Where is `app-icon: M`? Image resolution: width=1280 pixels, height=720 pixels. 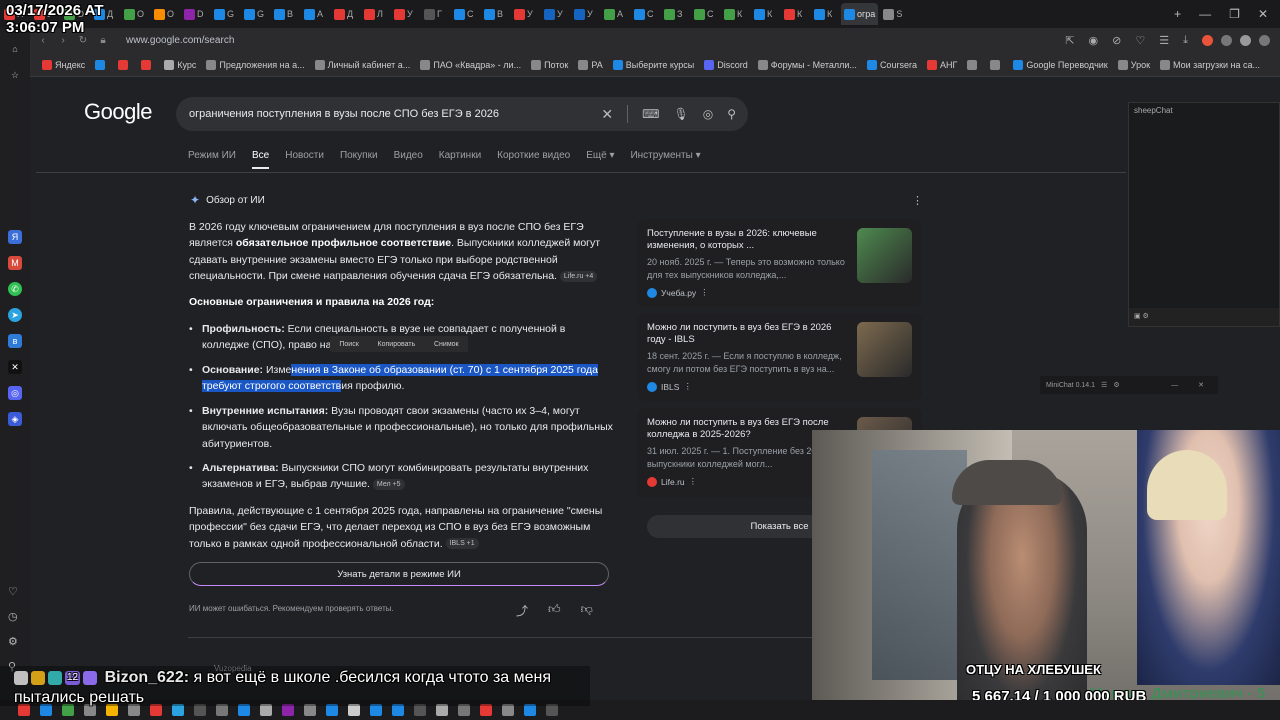
app-icon: M is located at coordinates (15, 263).